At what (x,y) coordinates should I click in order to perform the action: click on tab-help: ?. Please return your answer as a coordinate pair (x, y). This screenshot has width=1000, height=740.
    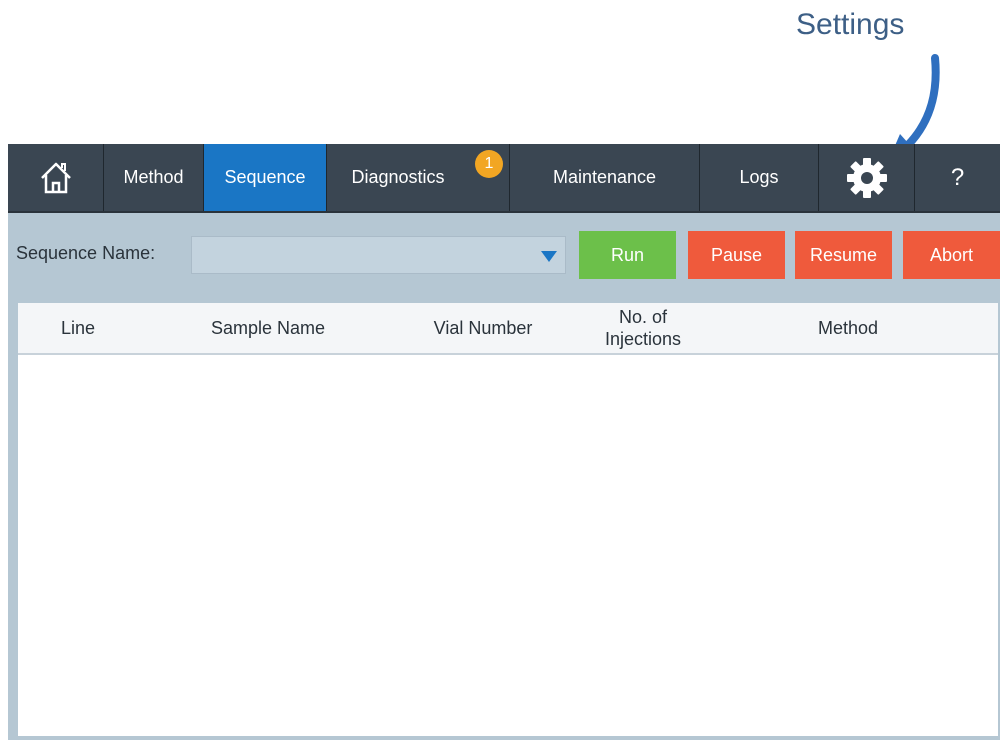
    Looking at the image, I should click on (957, 177).